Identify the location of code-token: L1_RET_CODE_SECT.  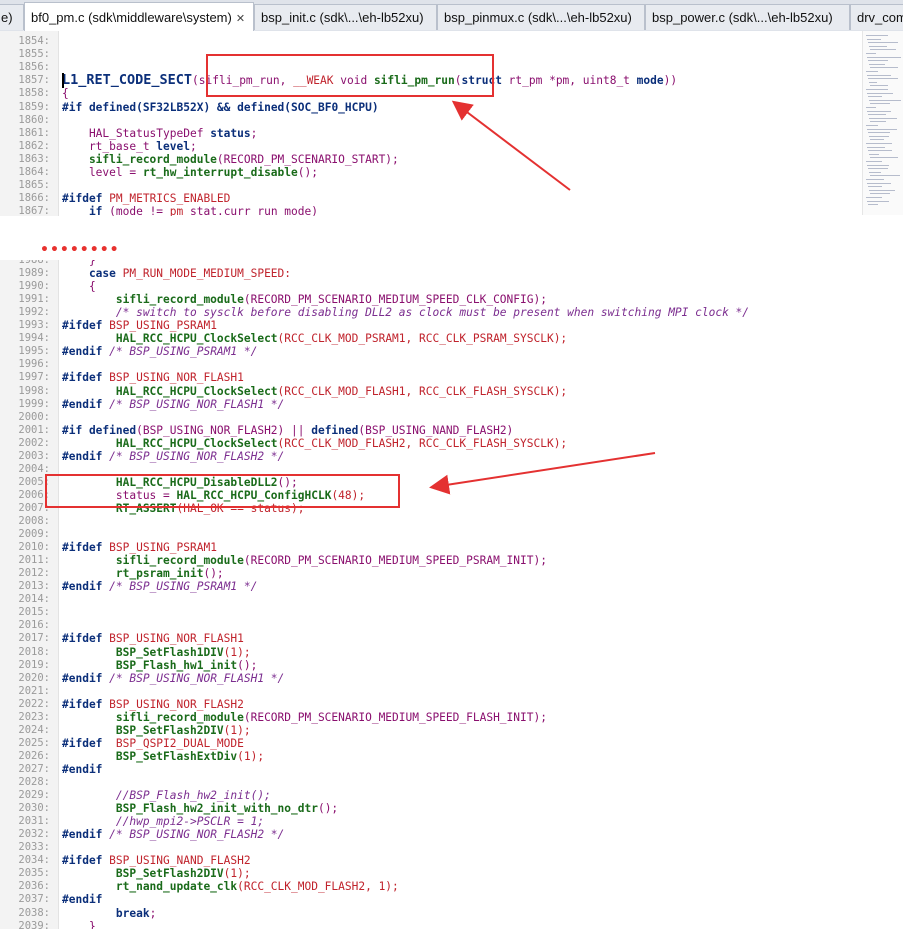
(127, 80).